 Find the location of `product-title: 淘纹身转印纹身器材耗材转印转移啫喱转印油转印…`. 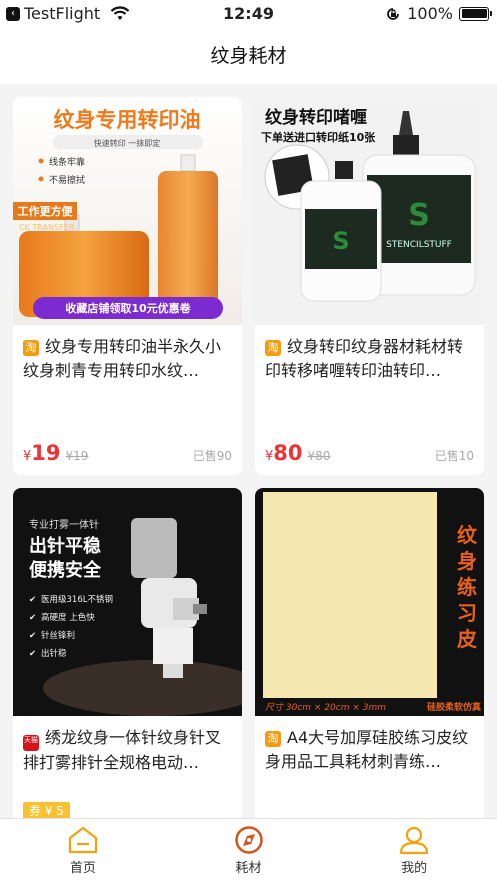

product-title: 淘纹身转印纹身器材耗材转印转移啫喱转印油转印… is located at coordinates (364, 358).